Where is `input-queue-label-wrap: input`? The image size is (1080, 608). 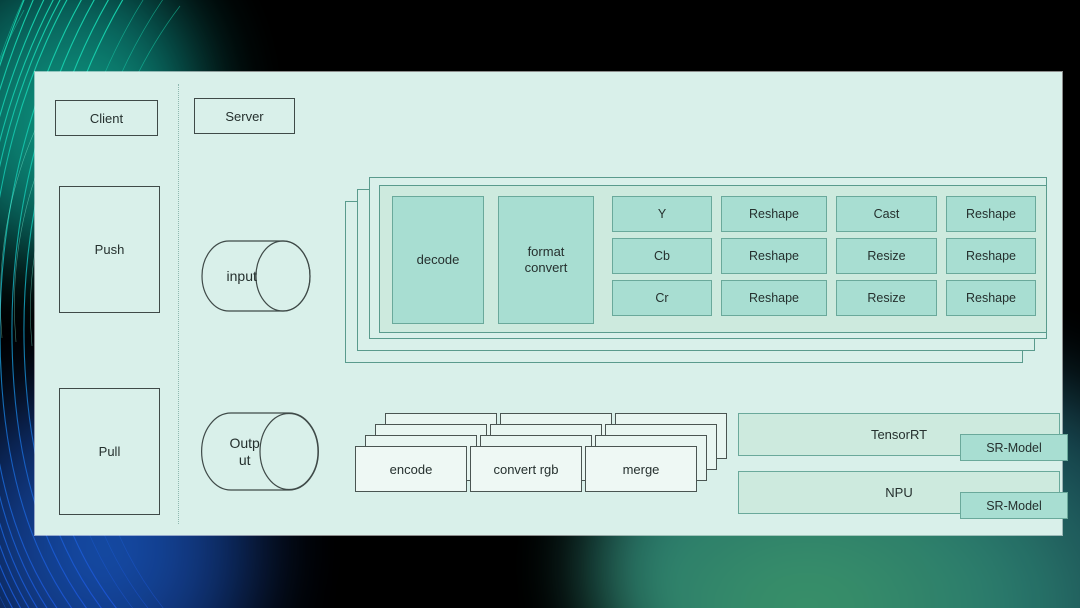
input-queue-label-wrap: input is located at coordinates (241, 276).